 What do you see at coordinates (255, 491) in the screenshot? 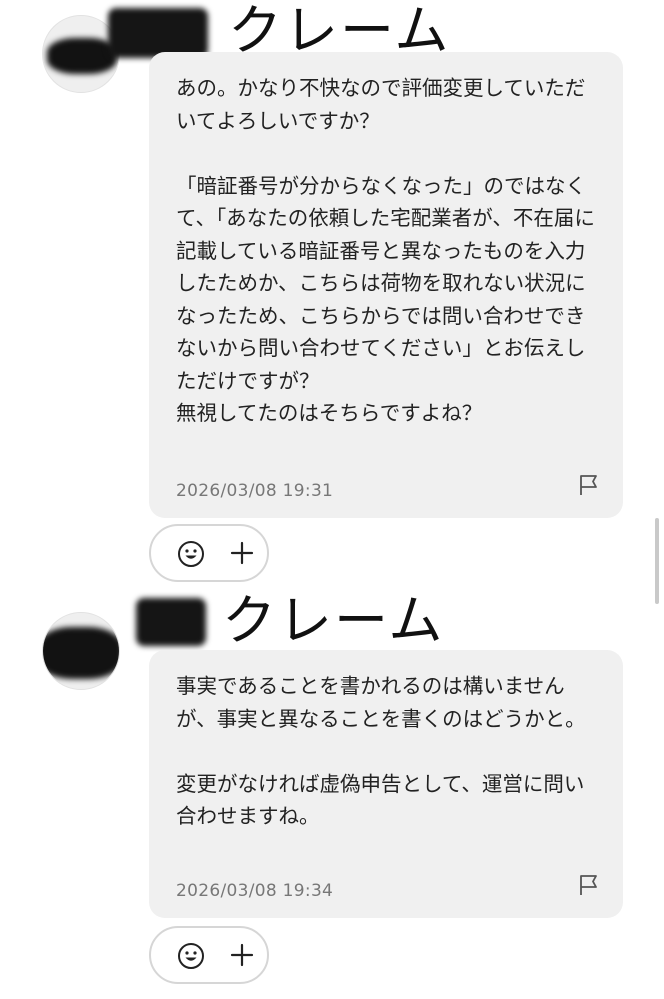
I see `message-timestamp: 2026/03/08 19:31` at bounding box center [255, 491].